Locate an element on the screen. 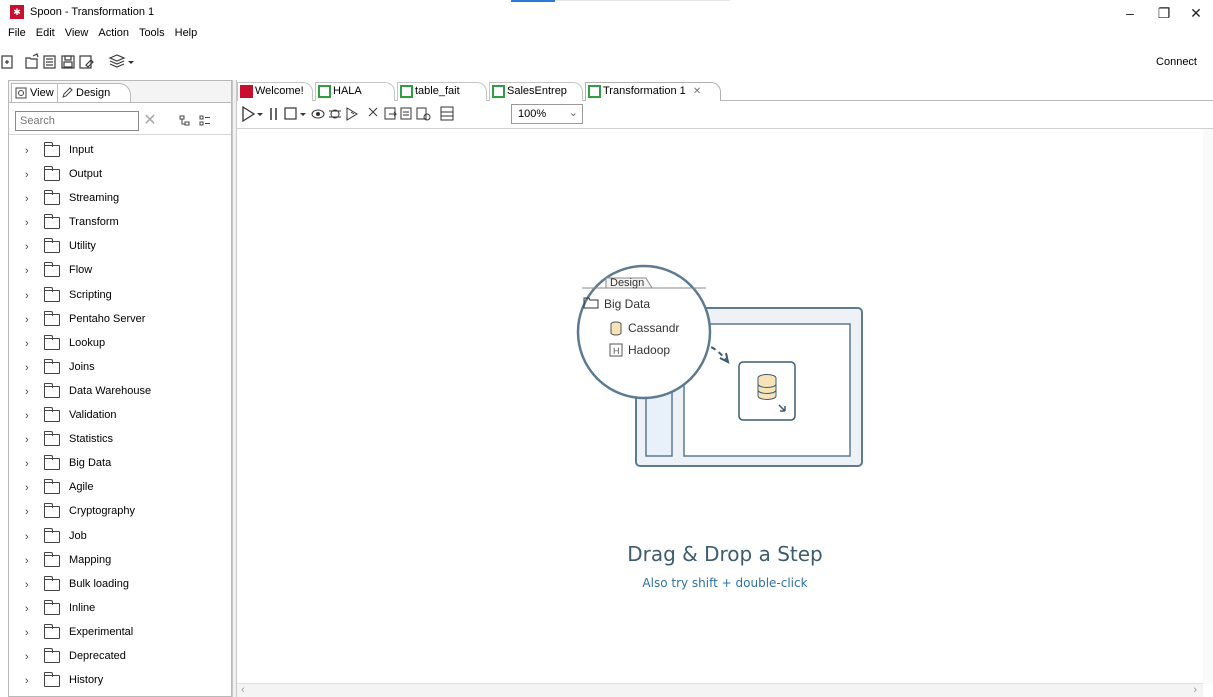 The width and height of the screenshot is (1213, 697). menu-action: Action is located at coordinates (113, 35).